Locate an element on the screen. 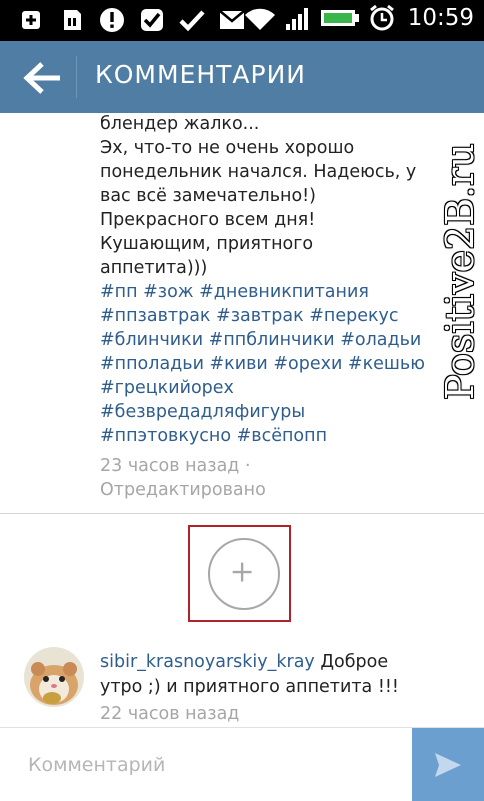 The image size is (484, 801). status-bar-notifications is located at coordinates (132, 20).